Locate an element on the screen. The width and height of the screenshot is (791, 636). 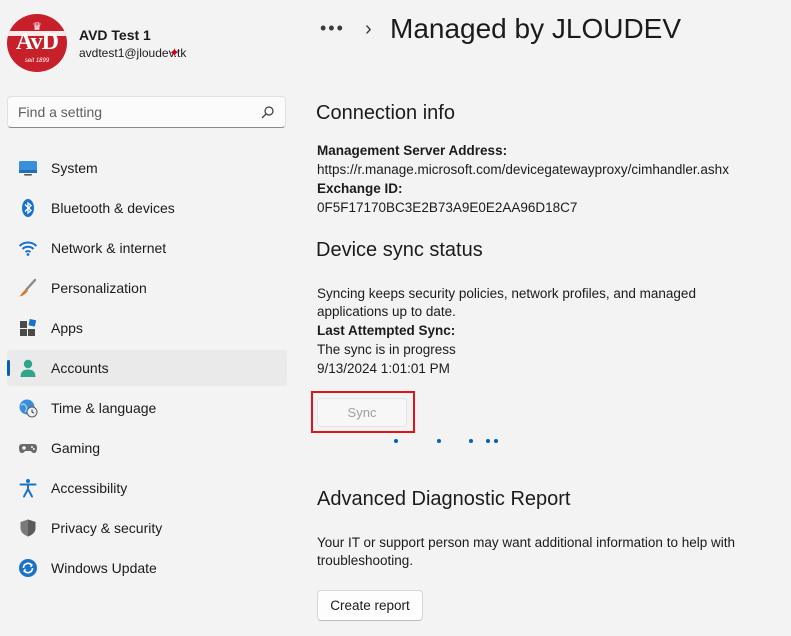
create-report-button: Create report is located at coordinates (370, 605).